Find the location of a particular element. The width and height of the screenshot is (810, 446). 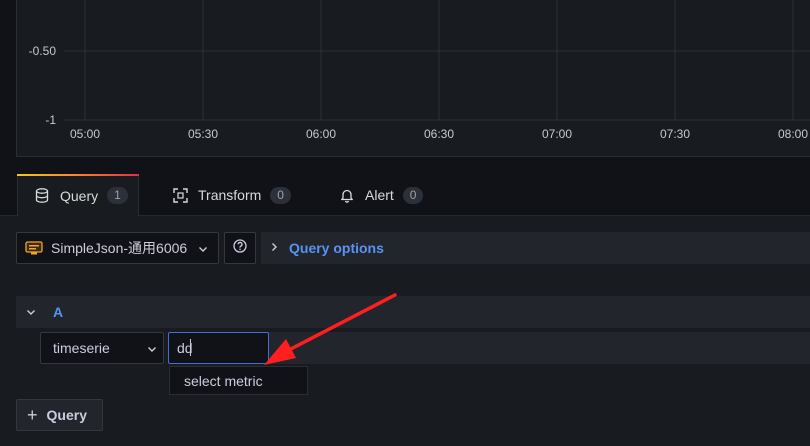

editor-tabs: Query 1 Transform 0 Alert 0 is located at coordinates (405, 195).